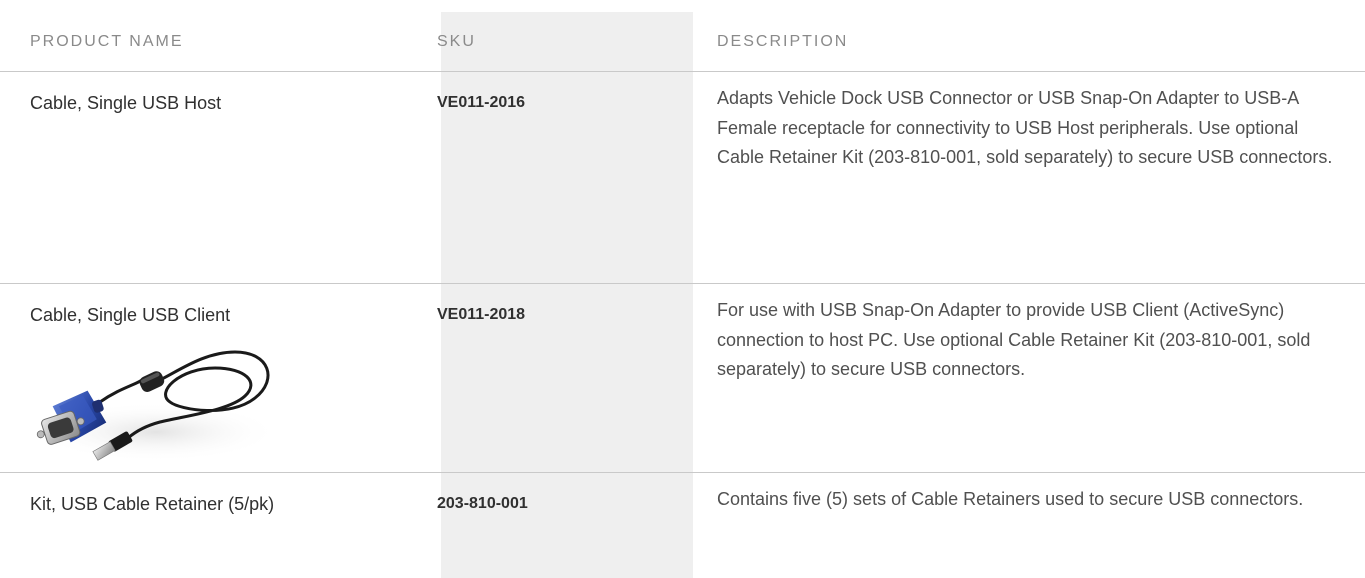 This screenshot has width=1365, height=578. I want to click on table-header-row: PRODUCT NAME SKU DESCRIPTION, so click(682, 42).